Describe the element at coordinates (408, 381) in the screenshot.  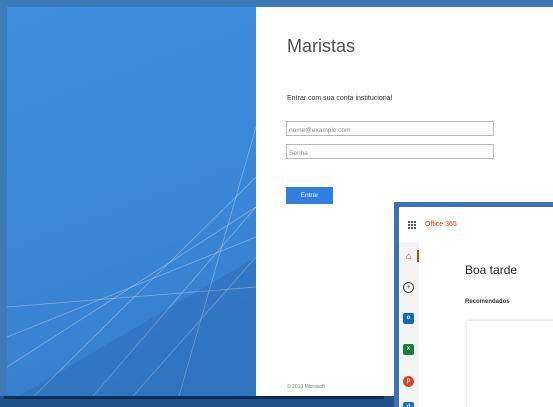
I see `powerpoint-icon: p` at that location.